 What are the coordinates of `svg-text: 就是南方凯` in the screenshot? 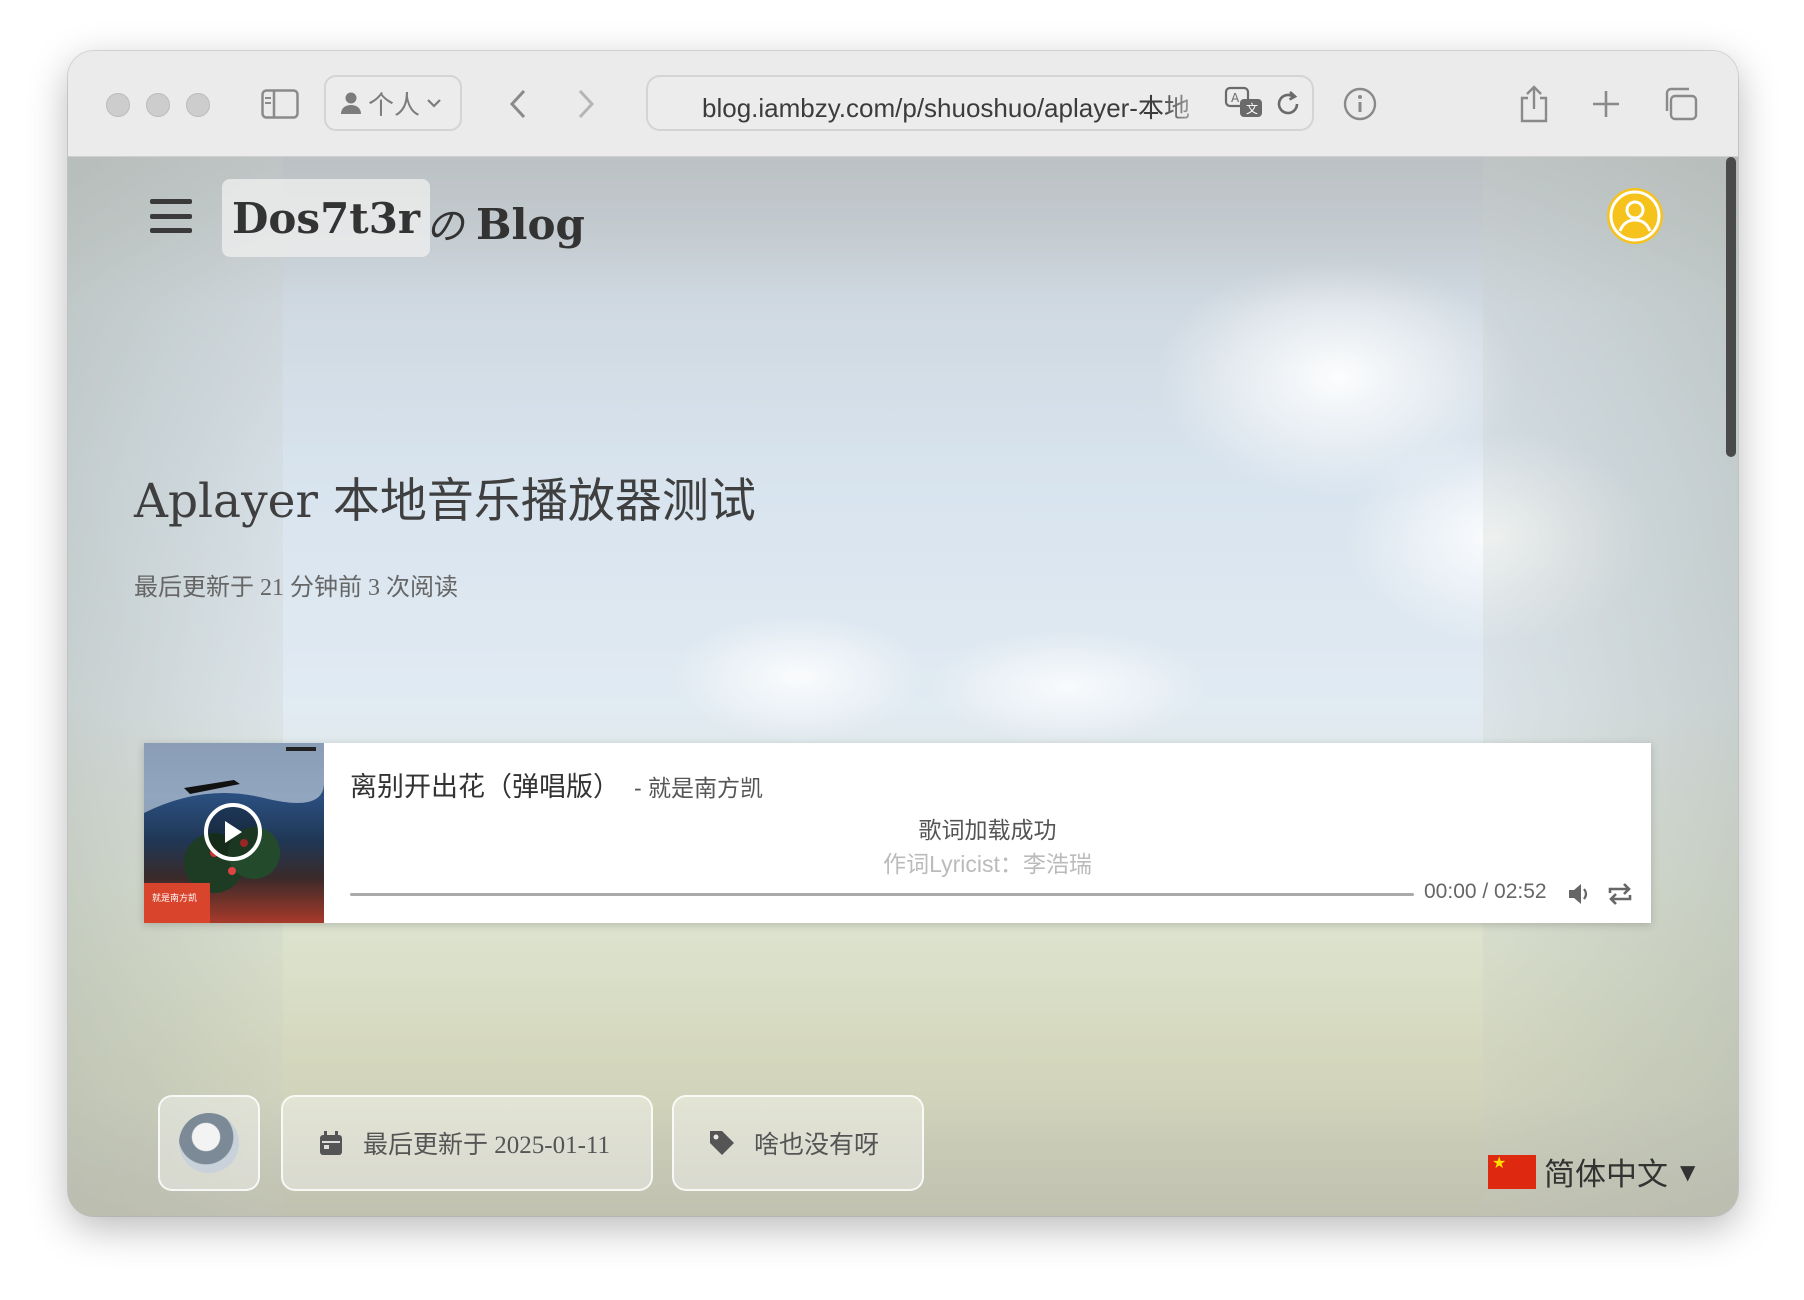 It's located at (174, 898).